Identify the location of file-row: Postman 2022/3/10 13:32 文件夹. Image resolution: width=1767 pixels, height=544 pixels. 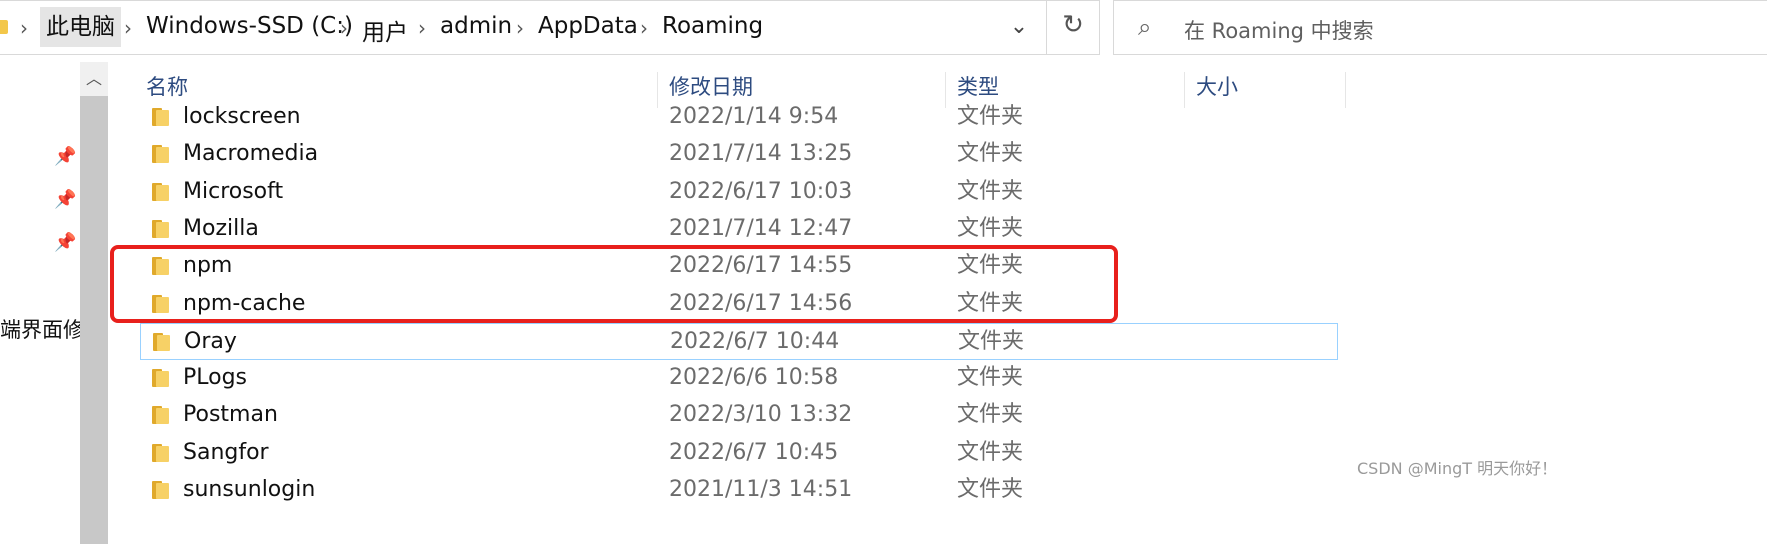
(739, 415).